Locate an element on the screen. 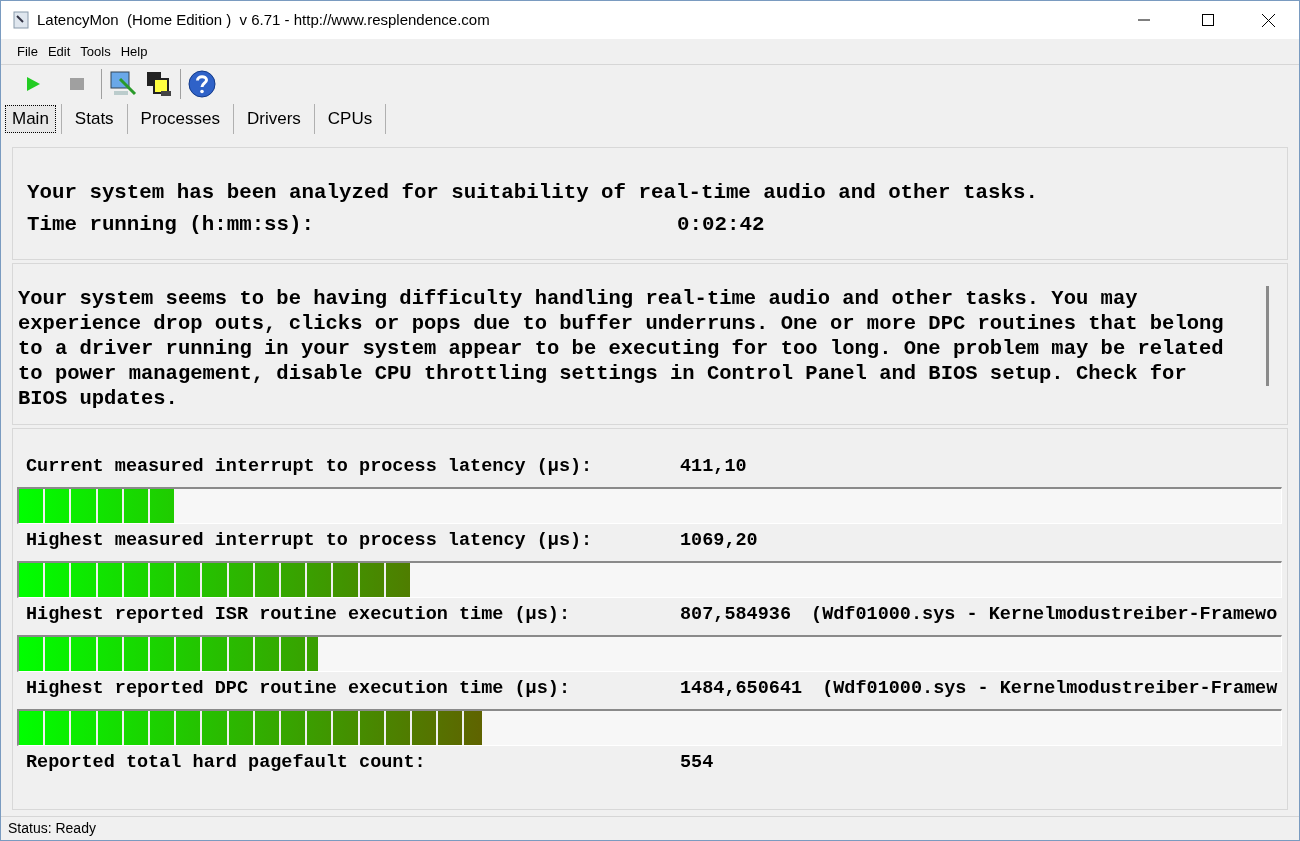  tab: Processes is located at coordinates (180, 118).